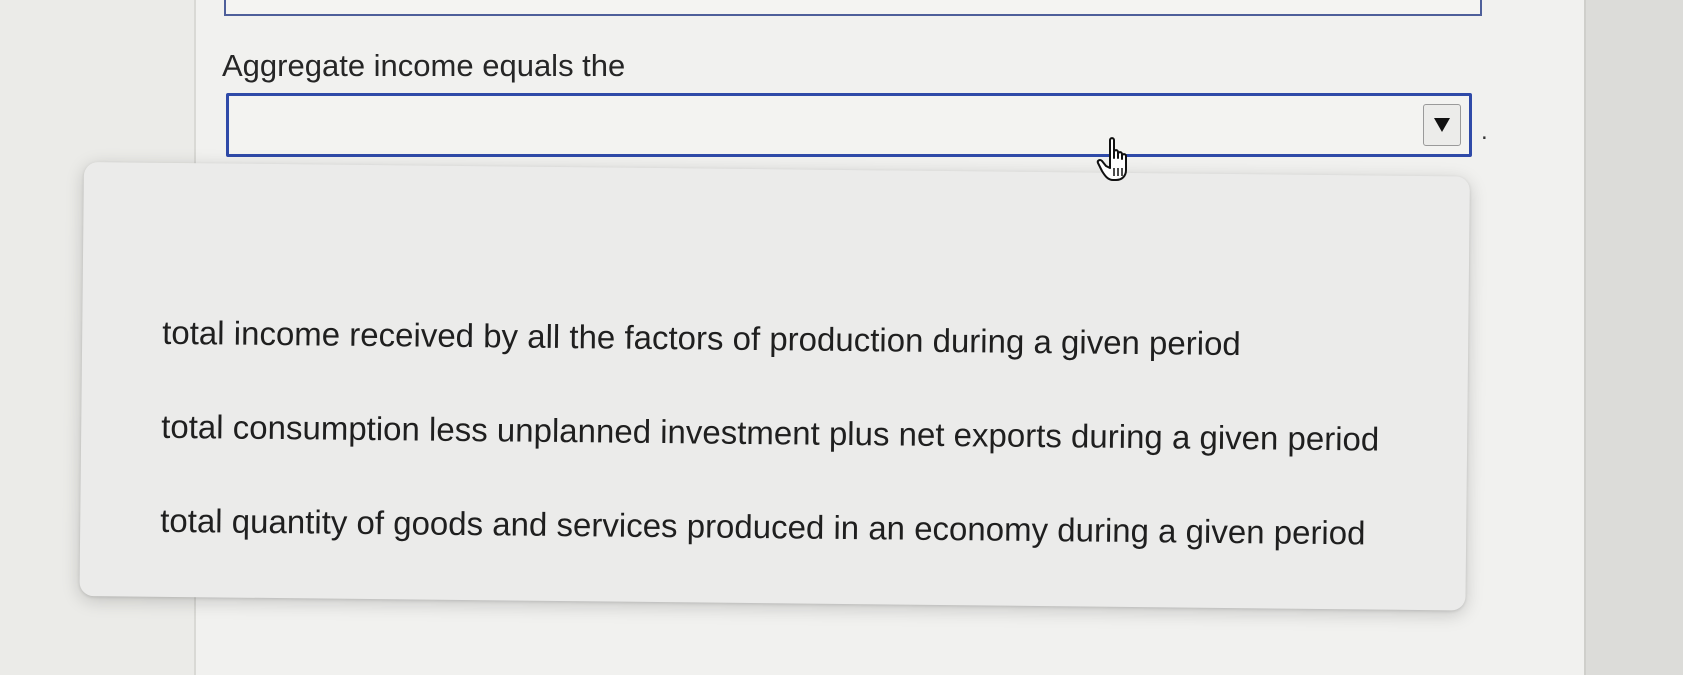 This screenshot has height=675, width=1683. What do you see at coordinates (424, 65) in the screenshot?
I see `question-prompt: Aggregate income equals the` at bounding box center [424, 65].